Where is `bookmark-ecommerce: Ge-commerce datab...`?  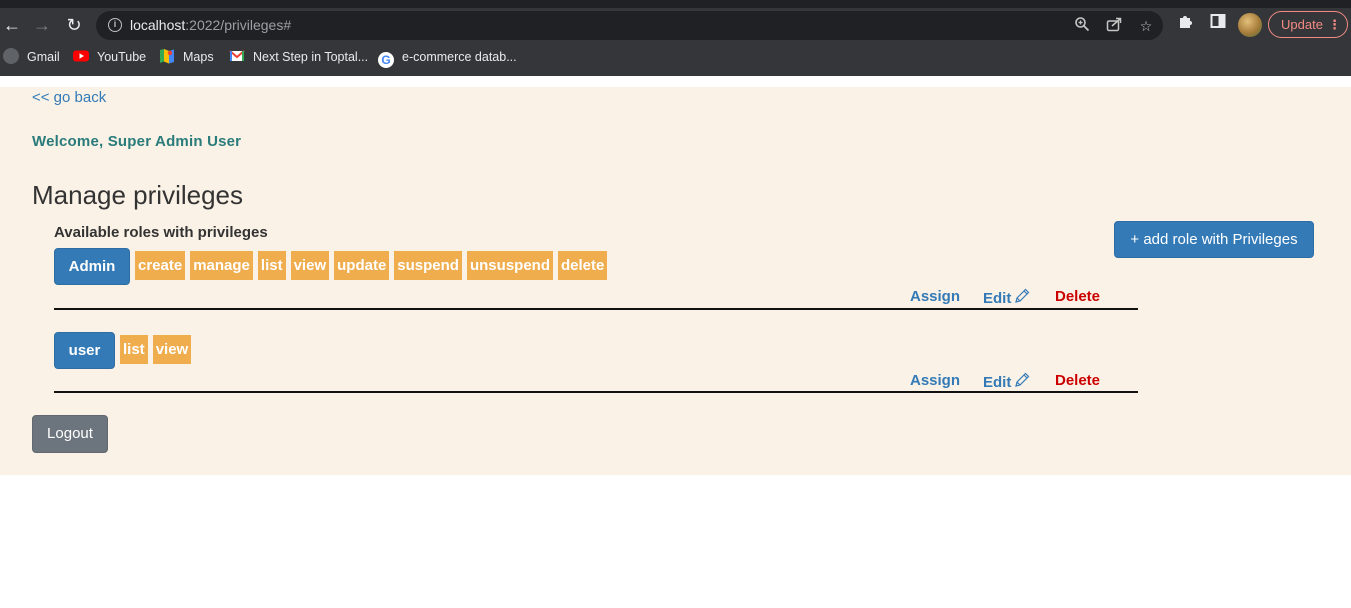
bookmark-ecommerce: Ge-commerce datab... is located at coordinates (447, 58).